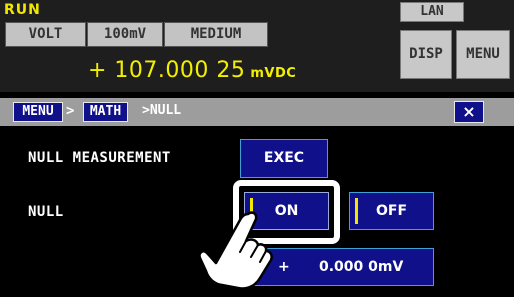 The height and width of the screenshot is (297, 514). I want to click on range-indicator: 100mV, so click(125, 34).